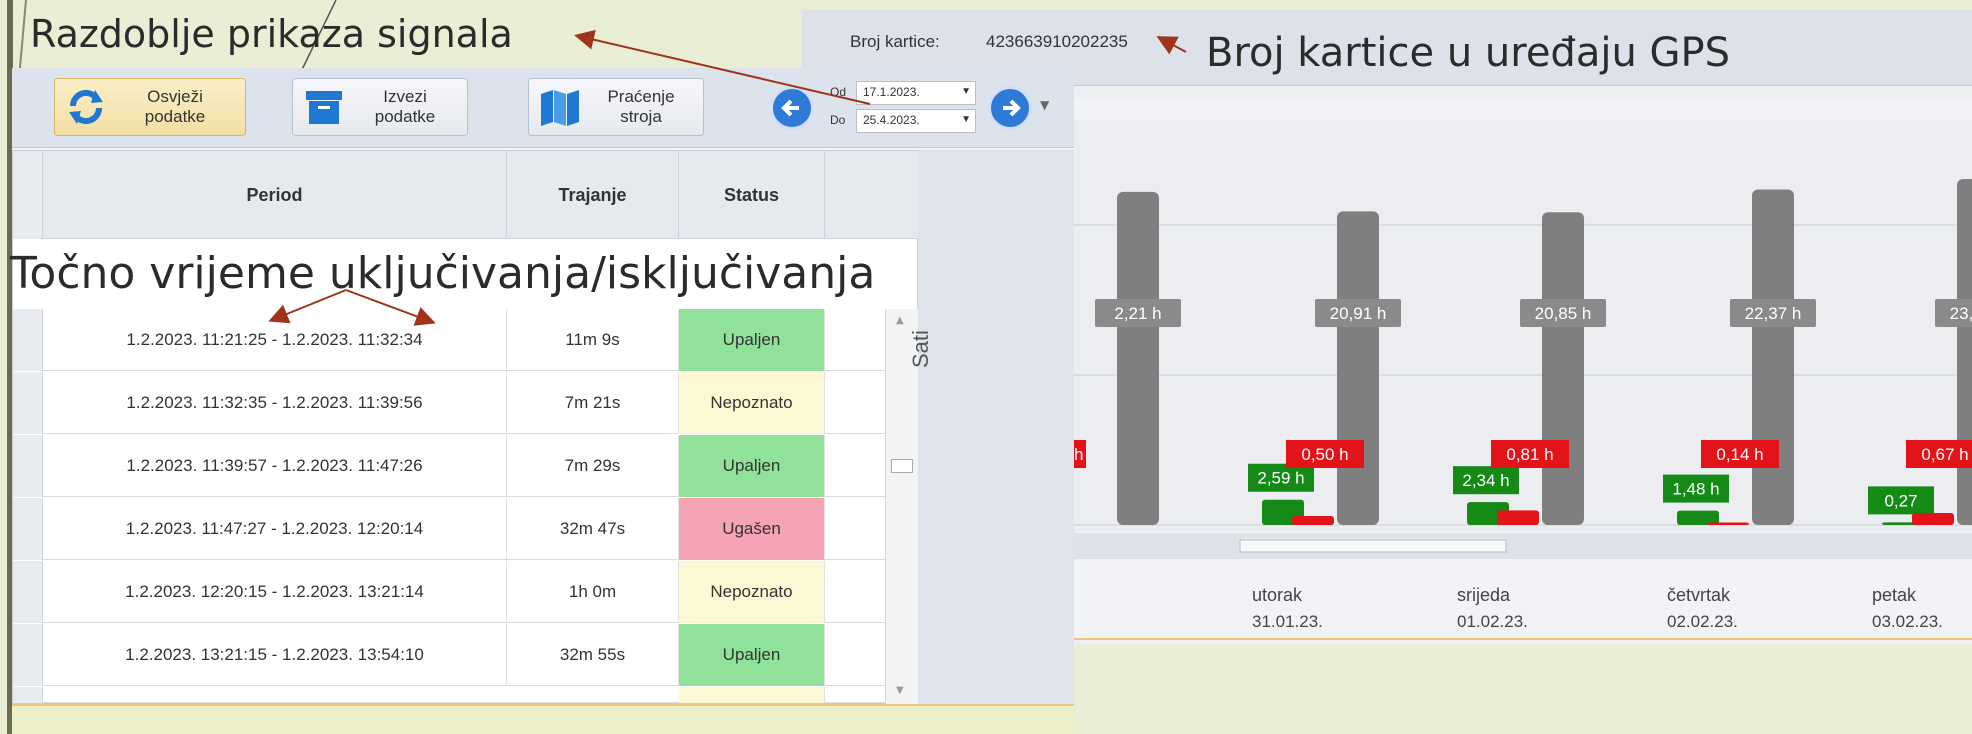 Image resolution: width=1972 pixels, height=734 pixels. What do you see at coordinates (910, 107) in the screenshot?
I see `date-range: Od 17.1.2023. ▼ Do 25.4.2023. ▼` at bounding box center [910, 107].